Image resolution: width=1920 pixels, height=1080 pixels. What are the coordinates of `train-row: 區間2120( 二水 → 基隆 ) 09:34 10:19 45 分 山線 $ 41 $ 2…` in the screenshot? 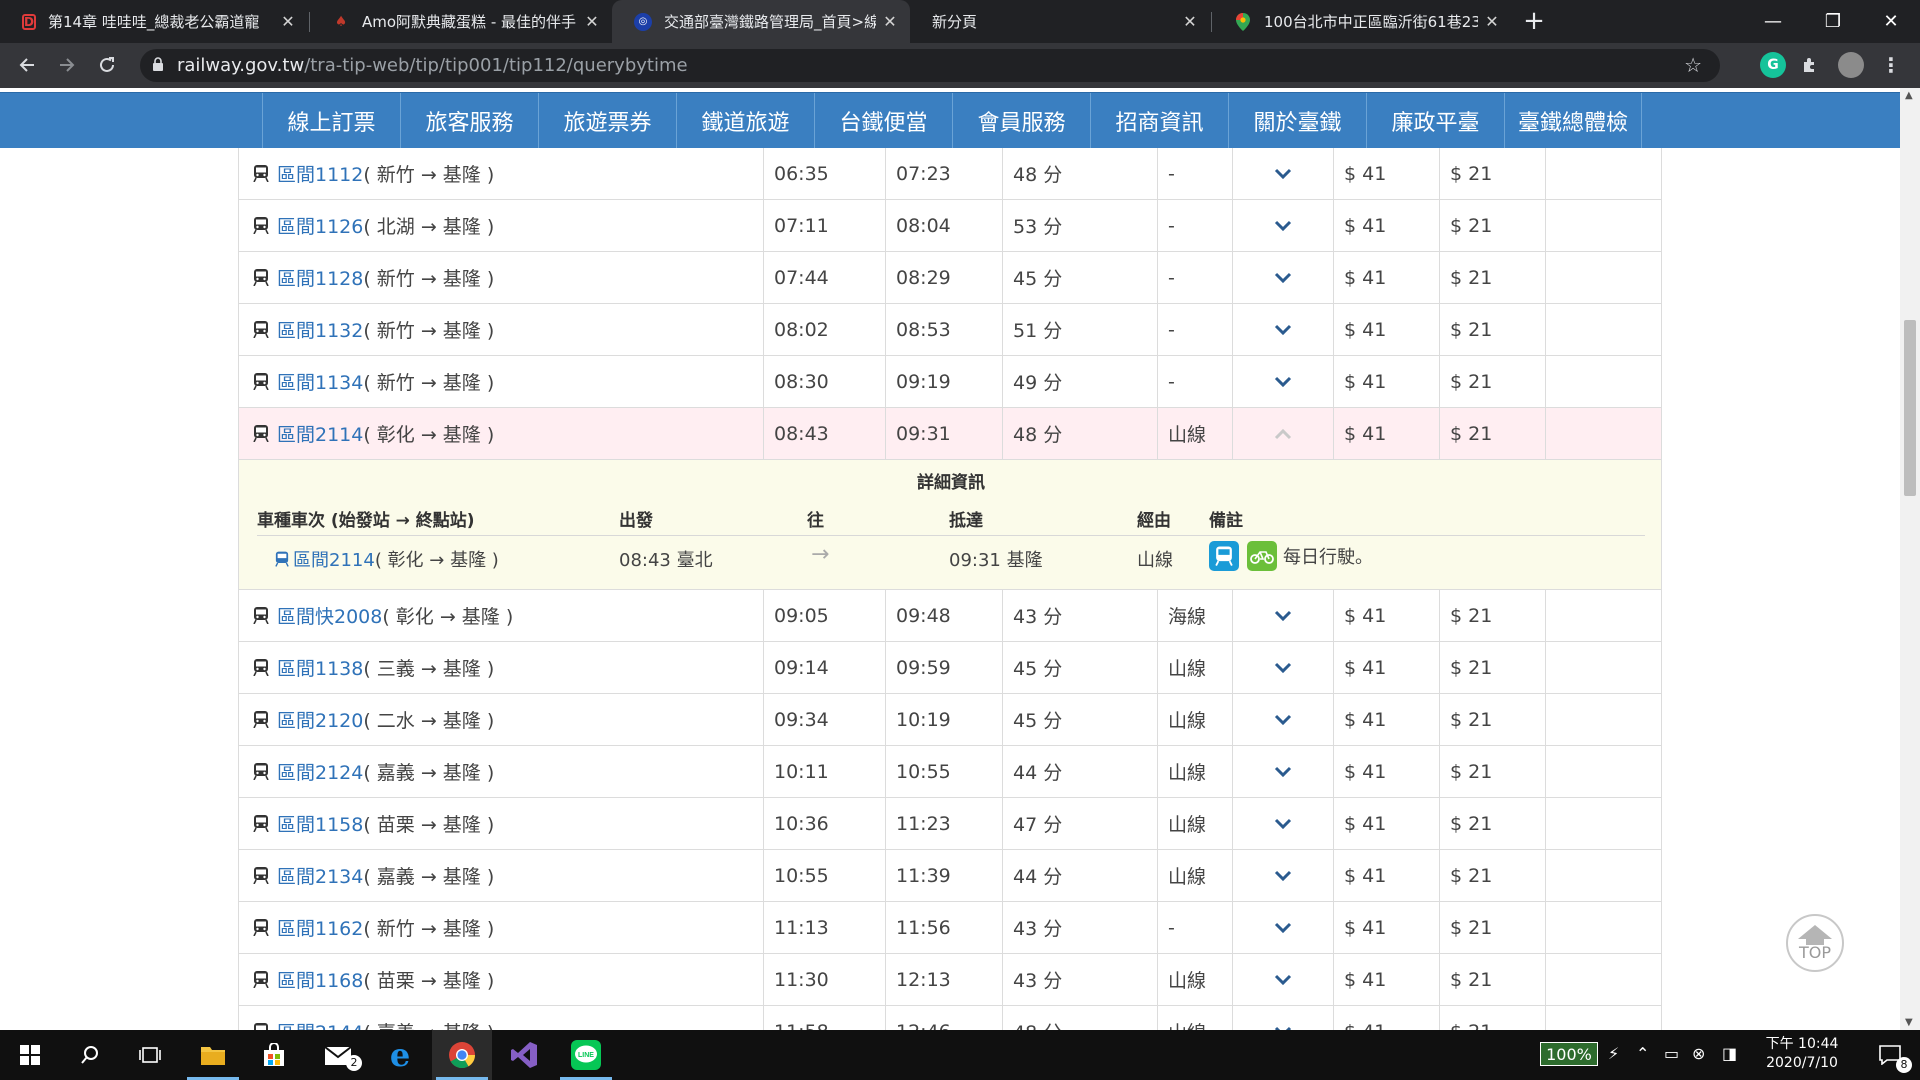 It's located at (950, 720).